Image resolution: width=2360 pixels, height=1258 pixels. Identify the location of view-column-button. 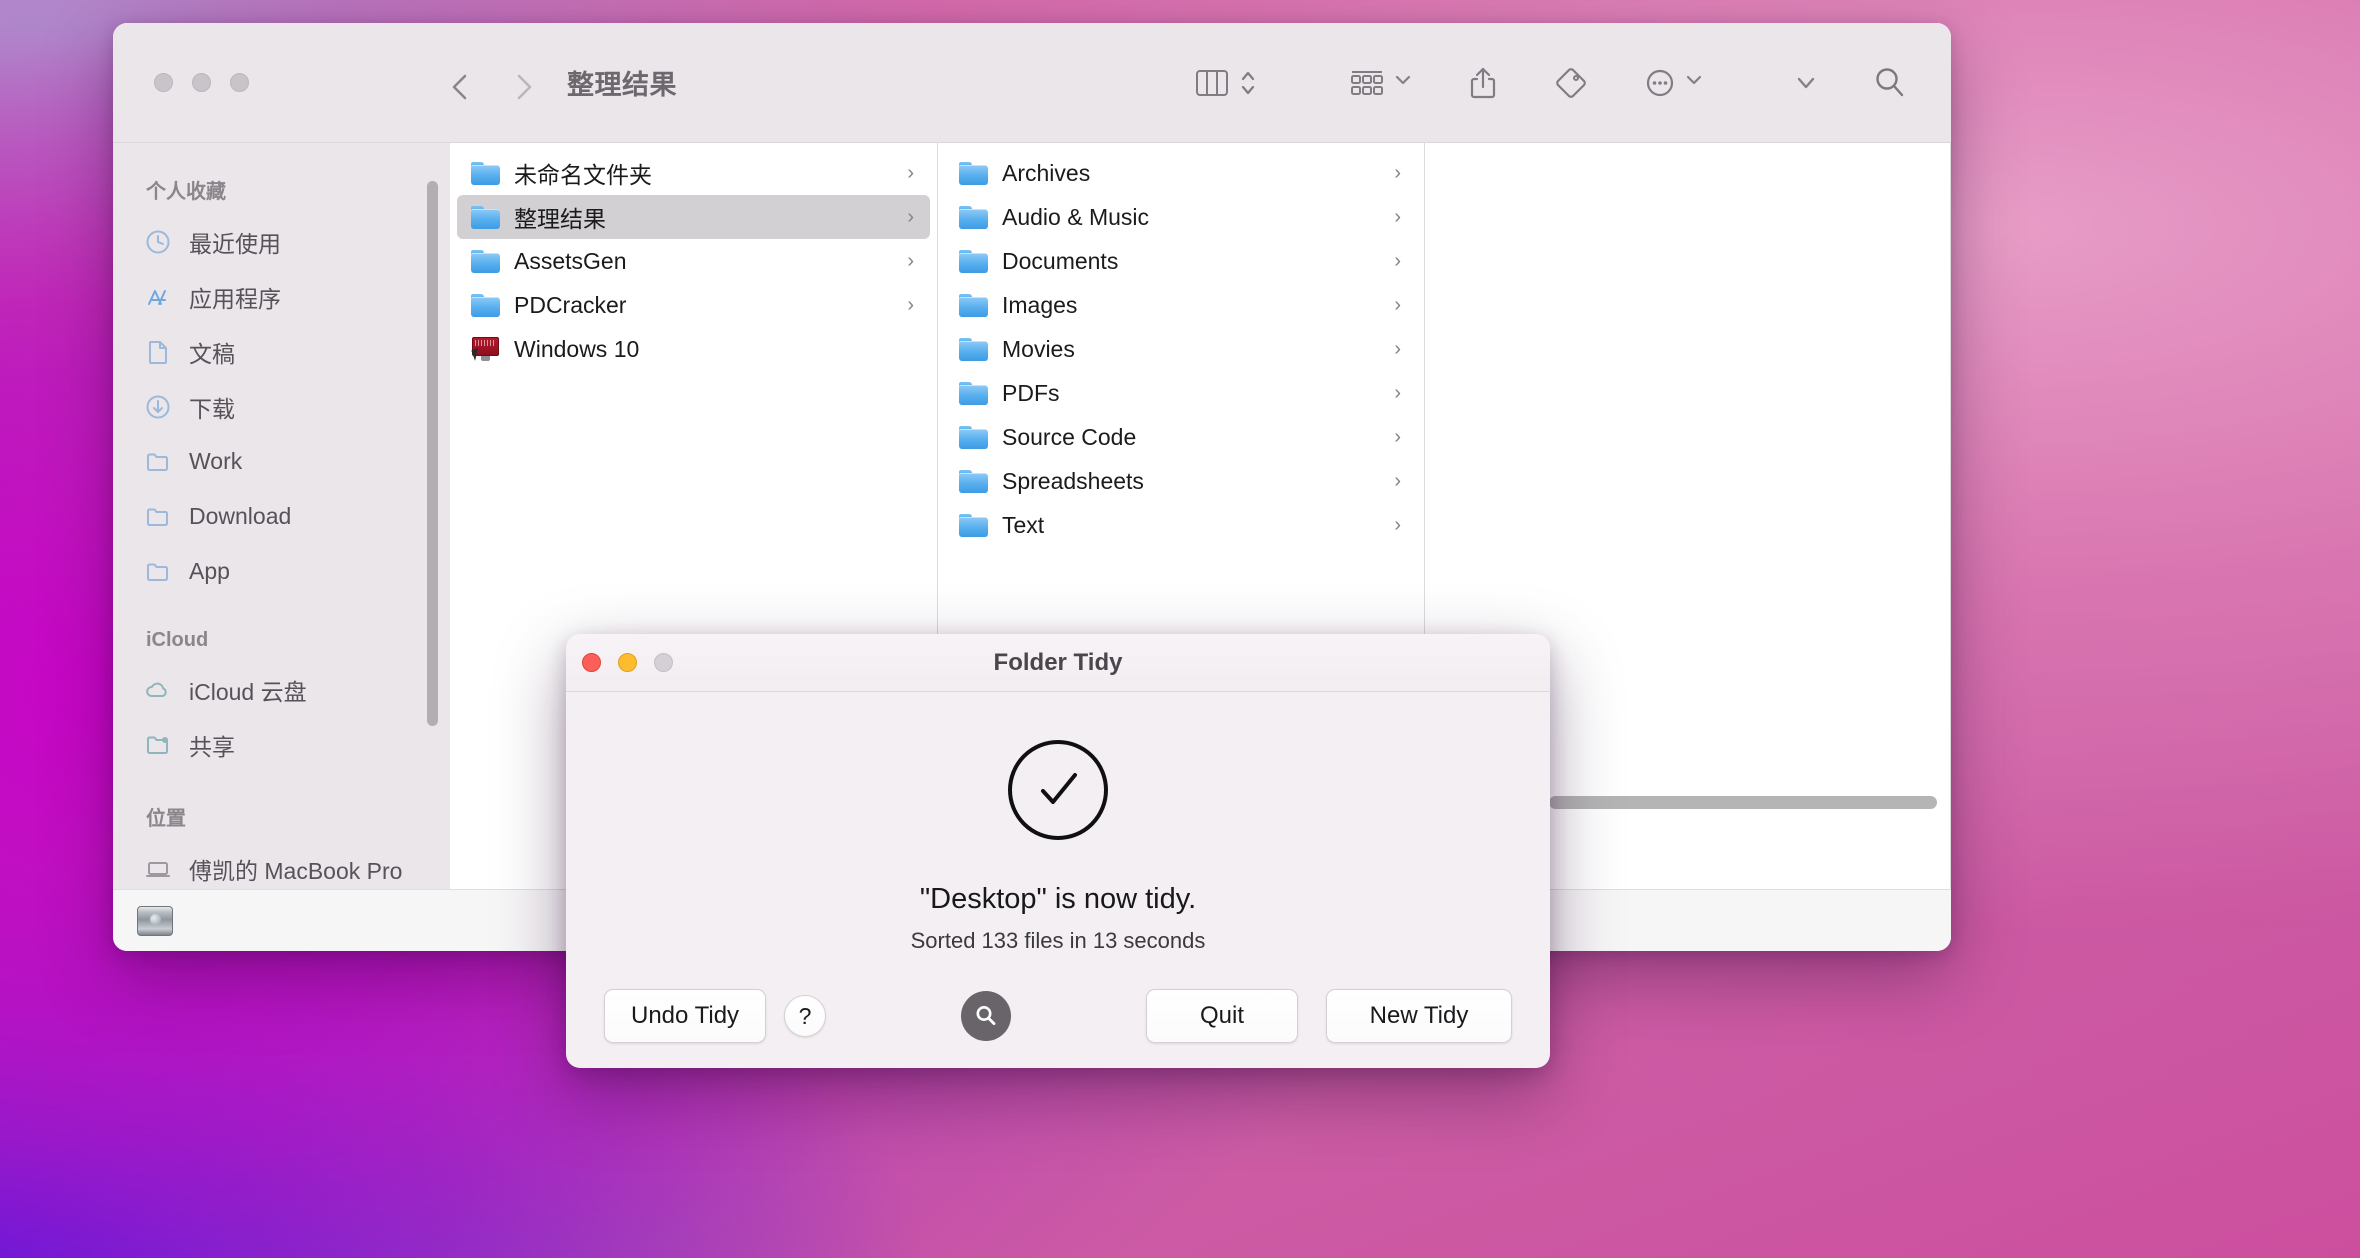
(1212, 83).